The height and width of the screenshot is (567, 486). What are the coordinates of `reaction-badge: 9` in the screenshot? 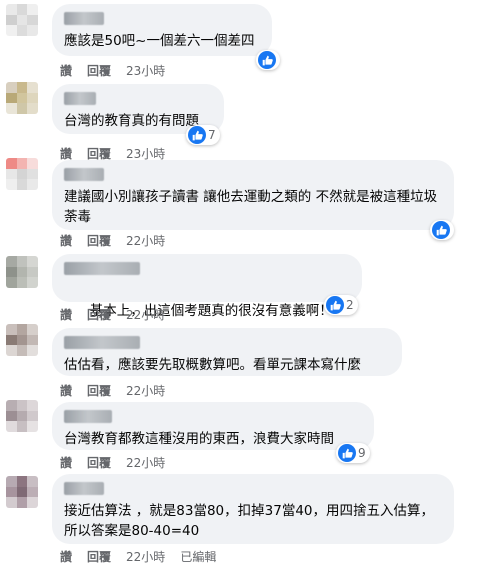 It's located at (353, 453).